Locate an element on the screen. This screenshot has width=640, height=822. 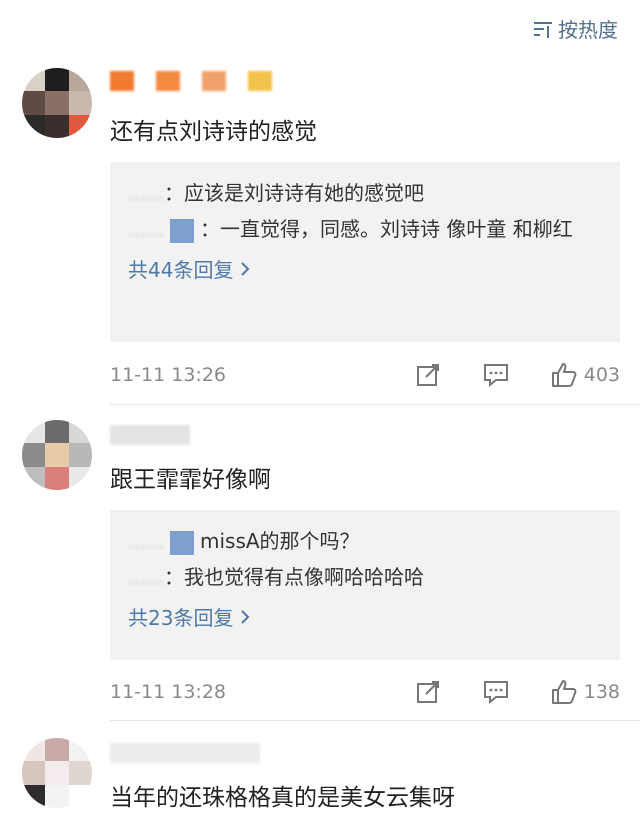
like-button: 403 is located at coordinates (585, 375).